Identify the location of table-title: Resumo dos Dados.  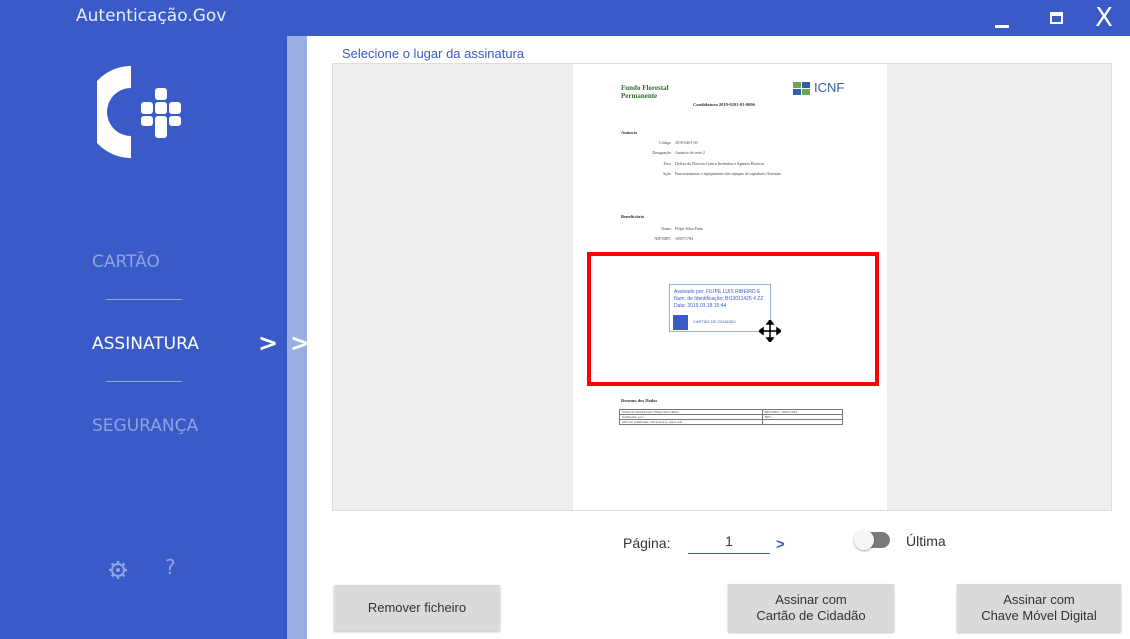
(639, 400).